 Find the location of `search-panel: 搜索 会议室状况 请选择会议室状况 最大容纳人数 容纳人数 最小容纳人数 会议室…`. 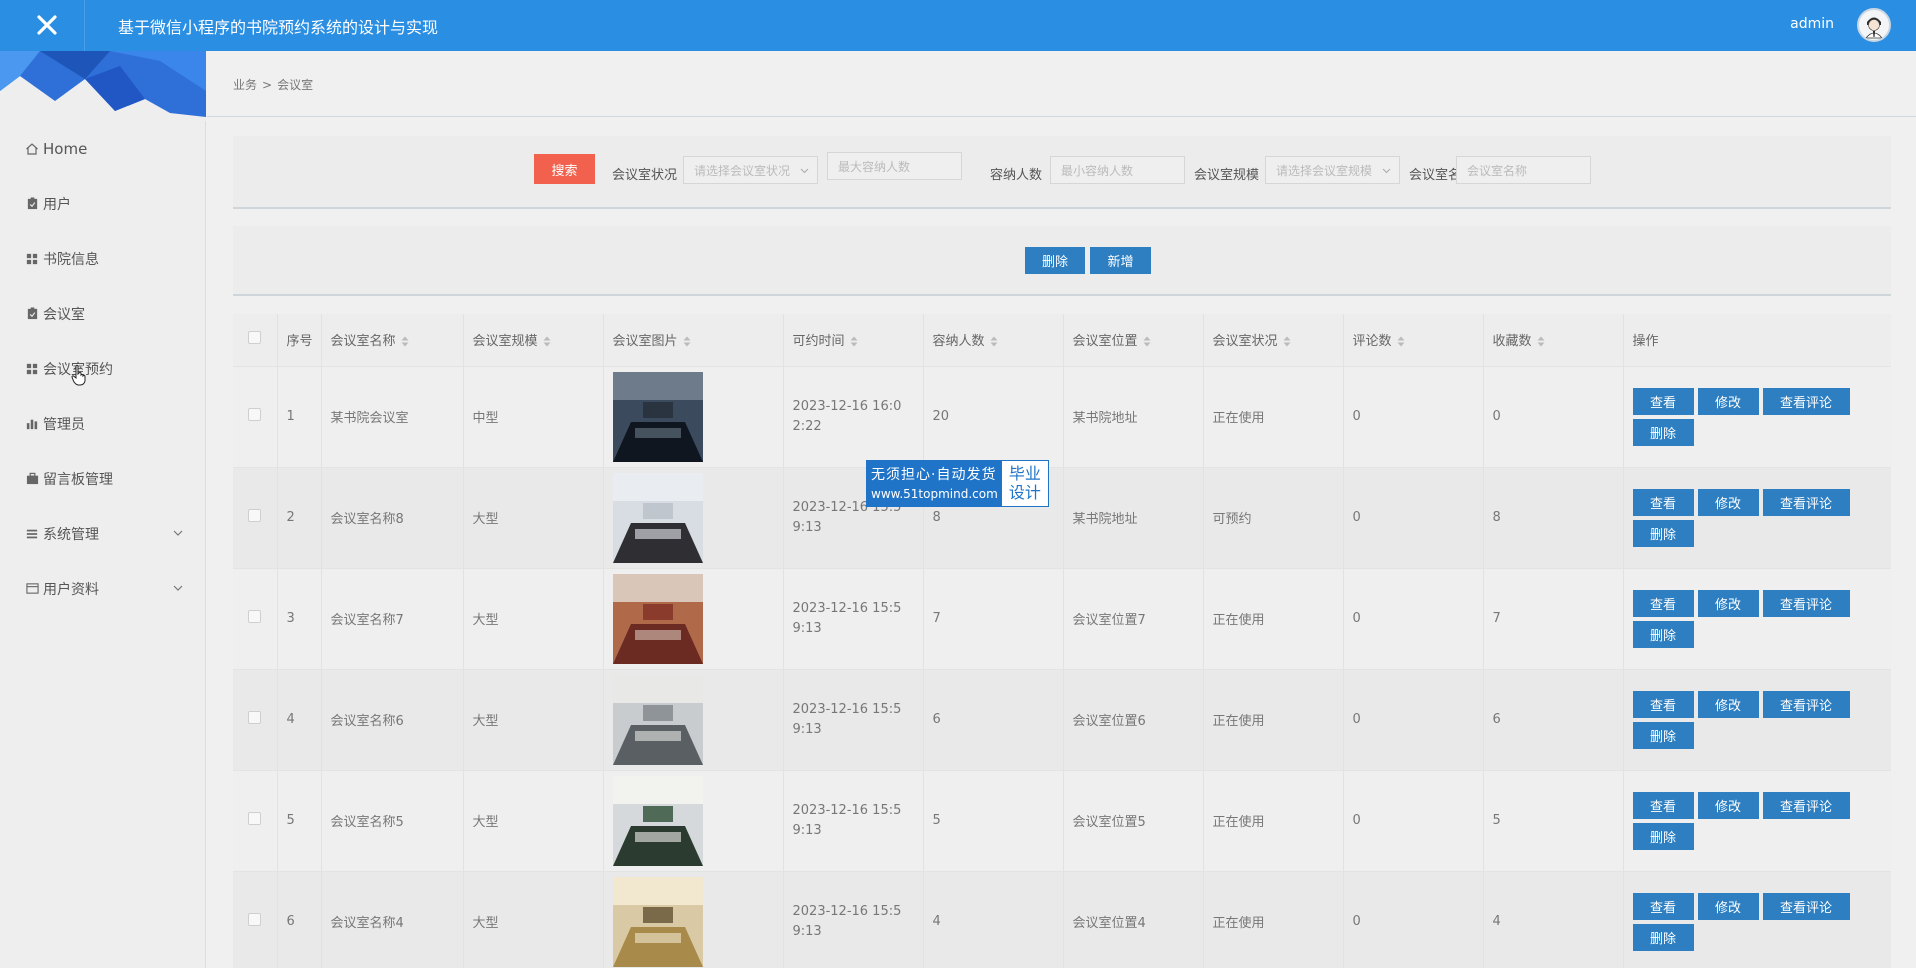

search-panel: 搜索 会议室状况 请选择会议室状况 最大容纳人数 容纳人数 最小容纳人数 会议室… is located at coordinates (1062, 172).